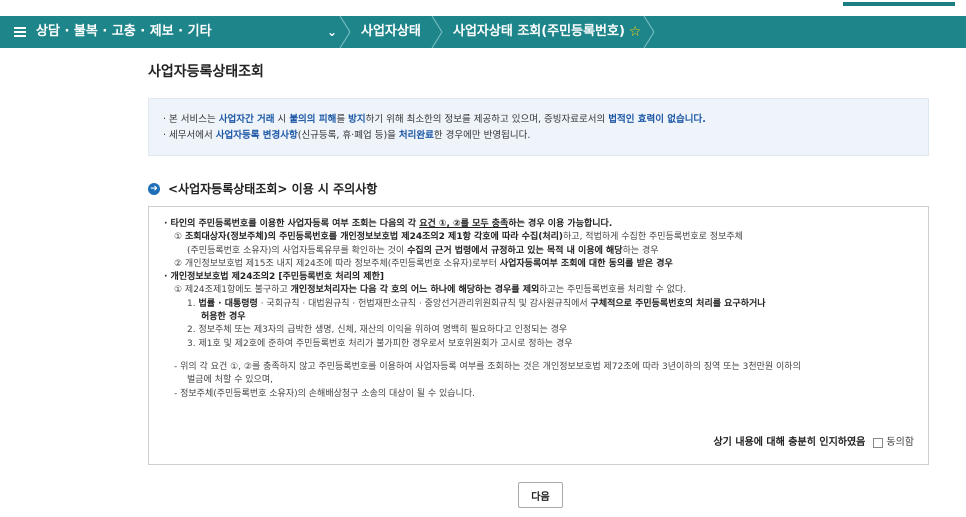 The image size is (966, 517). I want to click on nav-menu-button: 상담 · 불복 · 고충 · 제보 · 기타, so click(113, 32).